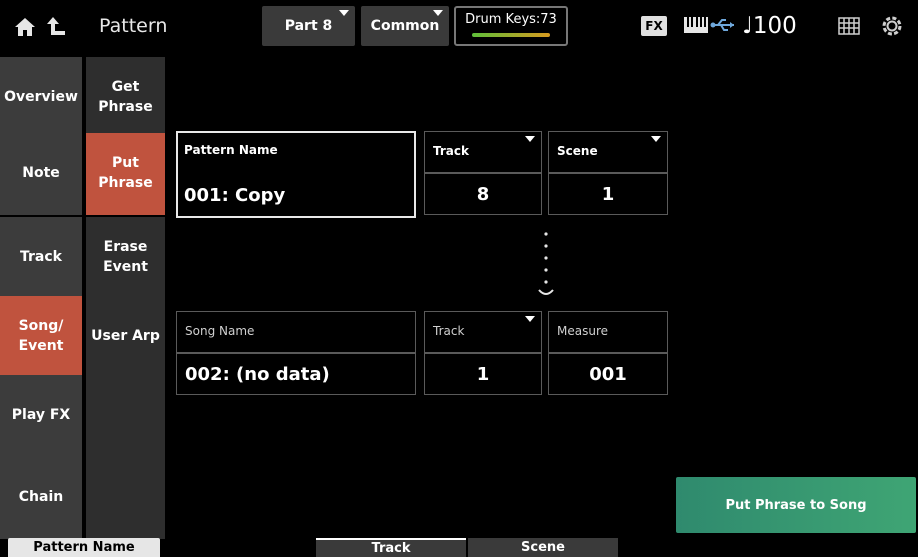  I want to click on drum-keys-level-bar, so click(511, 35).